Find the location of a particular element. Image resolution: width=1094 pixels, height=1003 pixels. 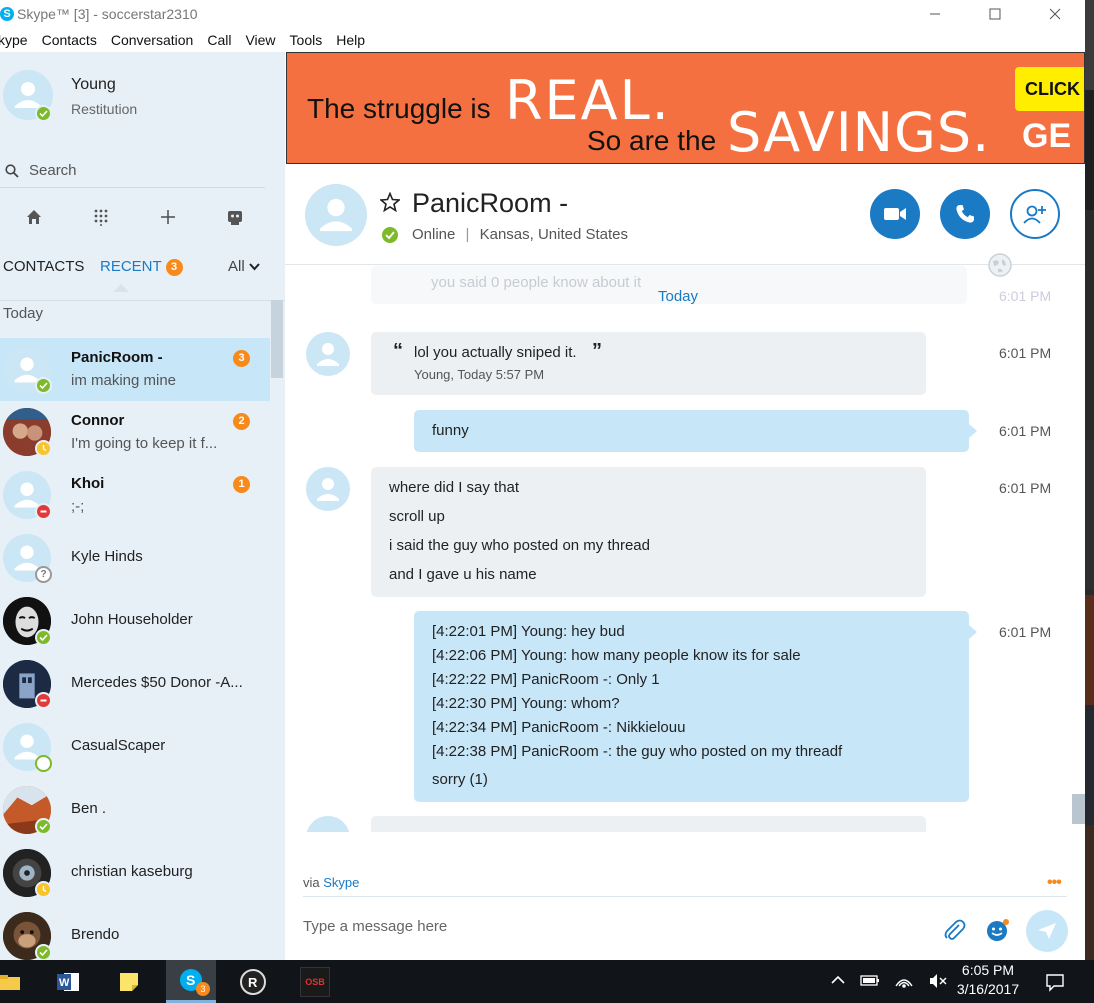

send-arrow-icon is located at coordinates (1047, 931).